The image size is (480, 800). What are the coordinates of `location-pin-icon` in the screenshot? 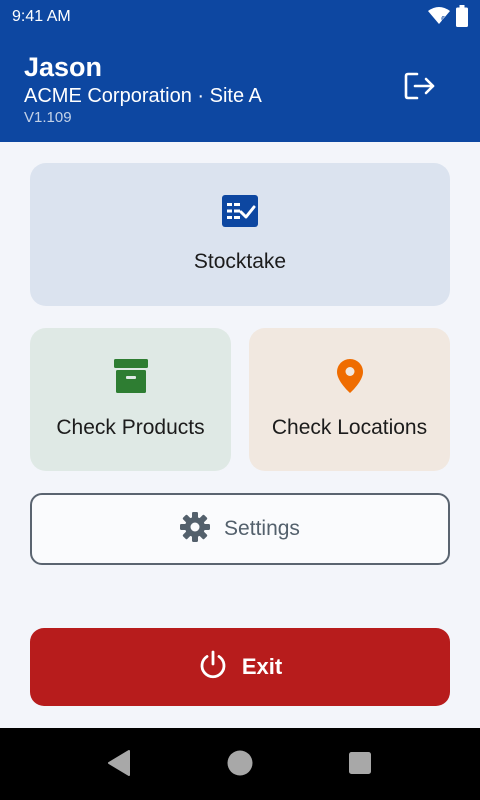 It's located at (349, 378).